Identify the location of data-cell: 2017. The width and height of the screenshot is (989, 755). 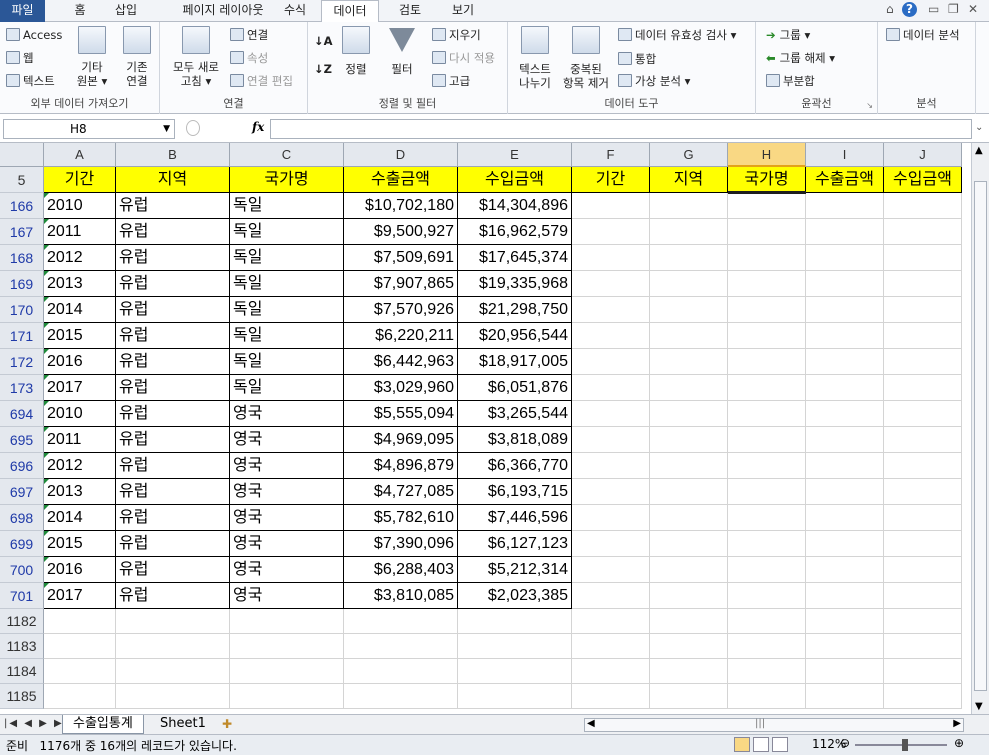
(80, 596).